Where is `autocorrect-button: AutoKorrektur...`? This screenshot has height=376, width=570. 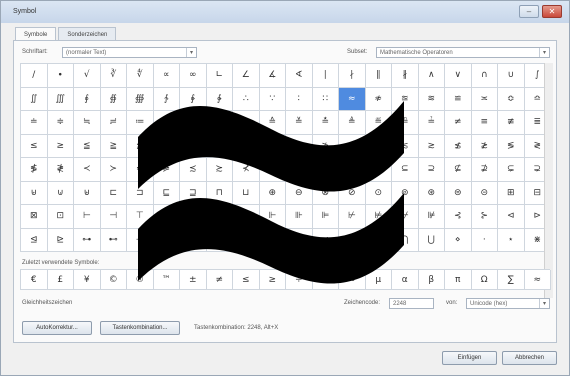
autocorrect-button: AutoKorrektur... is located at coordinates (57, 328).